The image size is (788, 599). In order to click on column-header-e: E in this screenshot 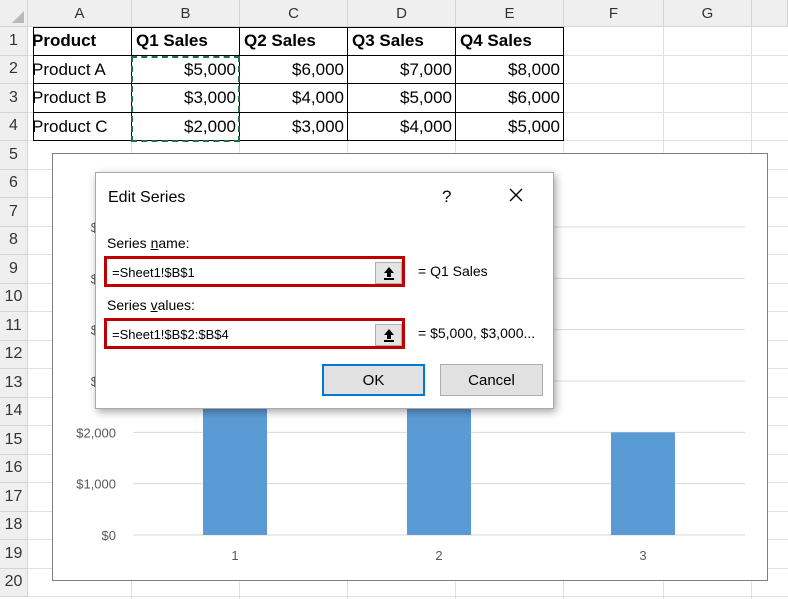, I will do `click(510, 13)`.